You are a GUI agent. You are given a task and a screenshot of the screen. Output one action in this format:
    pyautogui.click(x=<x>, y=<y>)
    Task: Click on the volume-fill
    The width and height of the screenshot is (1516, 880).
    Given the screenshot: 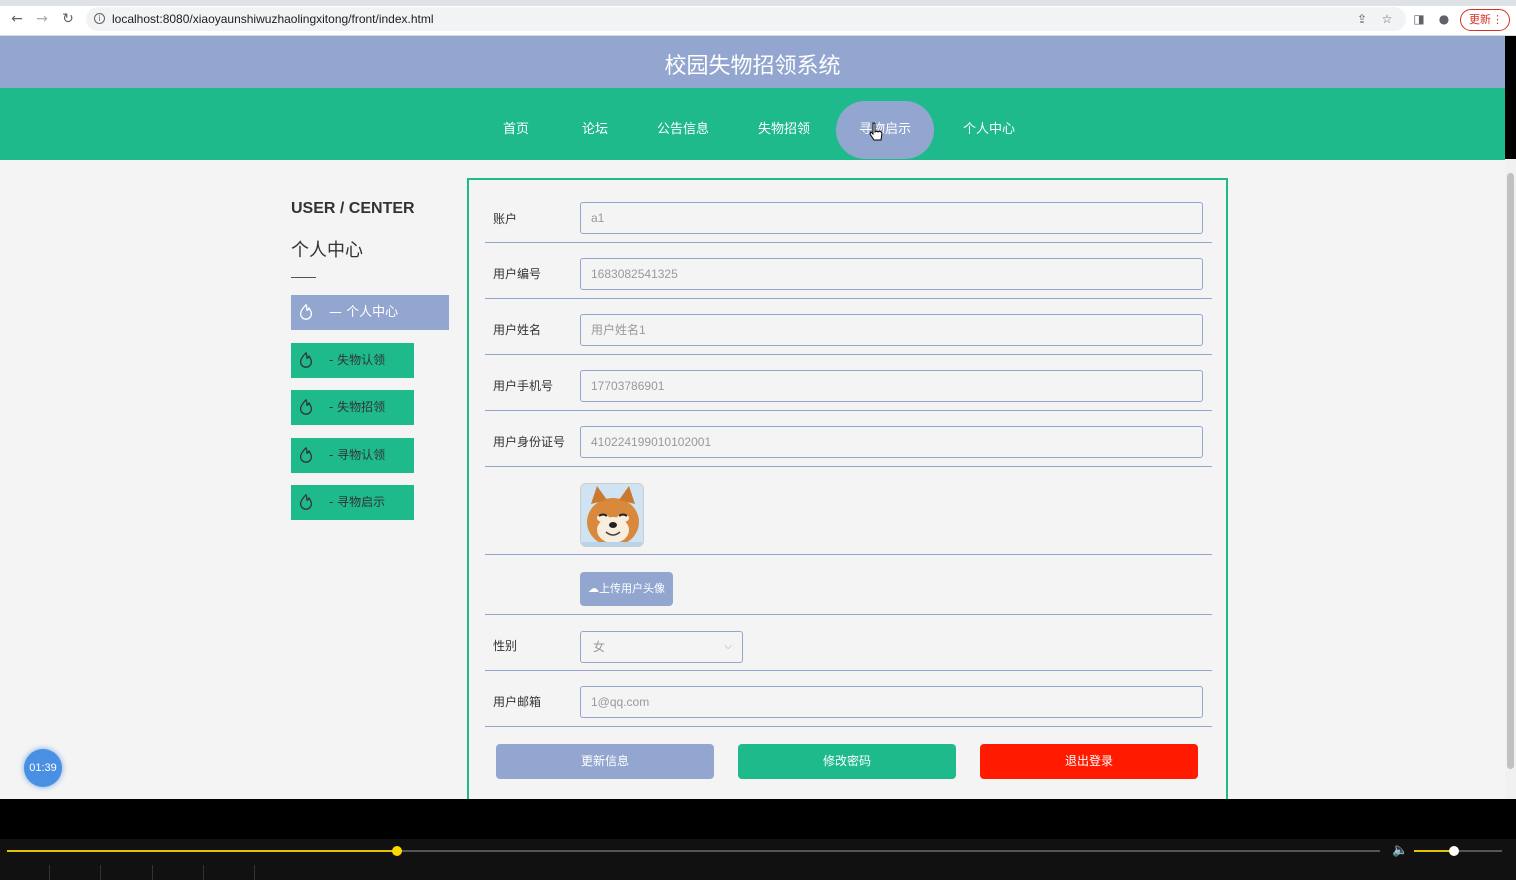 What is the action you would take?
    pyautogui.click(x=1434, y=851)
    